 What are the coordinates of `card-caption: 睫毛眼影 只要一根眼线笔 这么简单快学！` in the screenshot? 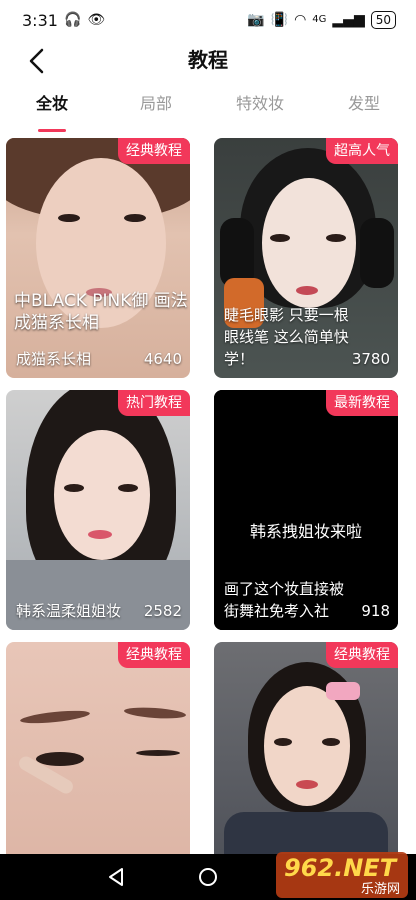 It's located at (286, 337).